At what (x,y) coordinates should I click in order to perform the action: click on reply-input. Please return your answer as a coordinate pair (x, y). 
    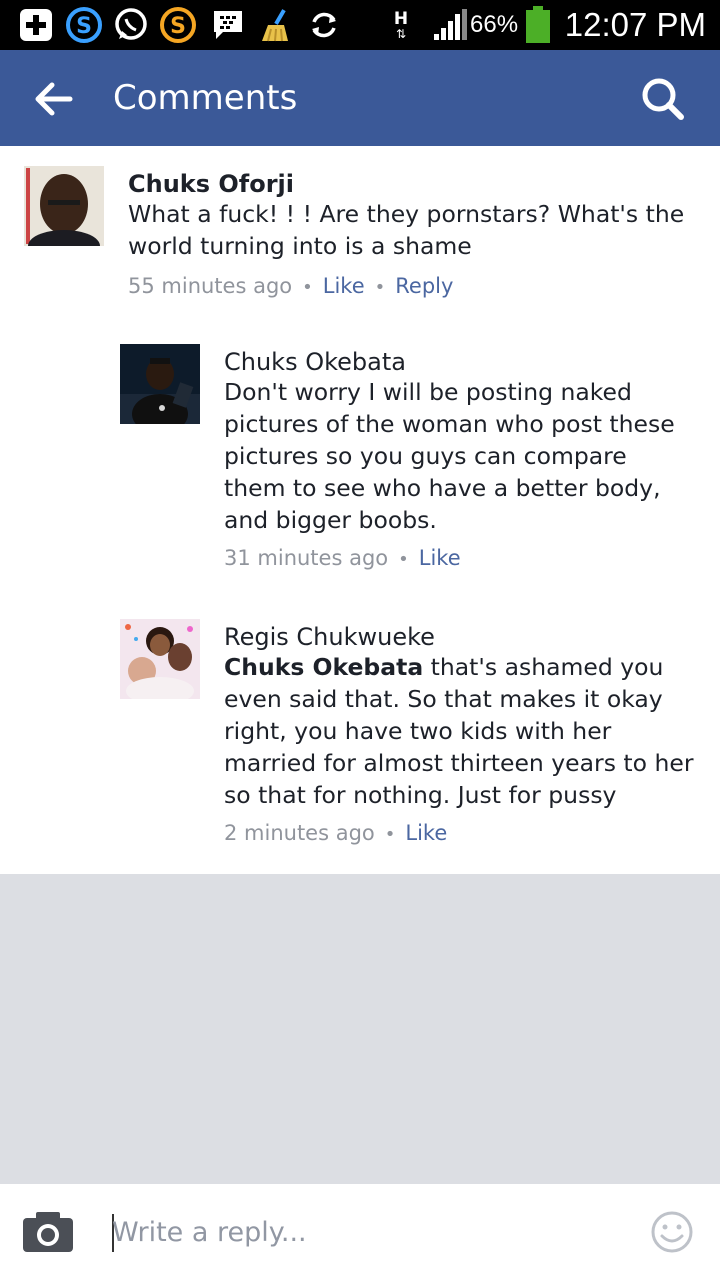
    Looking at the image, I should click on (372, 1232).